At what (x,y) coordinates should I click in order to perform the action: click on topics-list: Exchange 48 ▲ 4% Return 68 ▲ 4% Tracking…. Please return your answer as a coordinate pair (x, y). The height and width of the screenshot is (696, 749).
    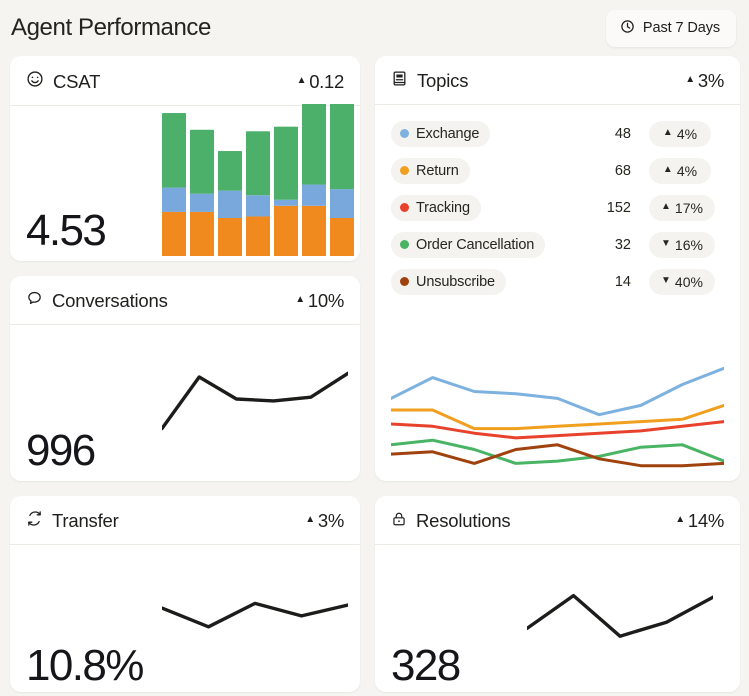
    Looking at the image, I should click on (557, 202).